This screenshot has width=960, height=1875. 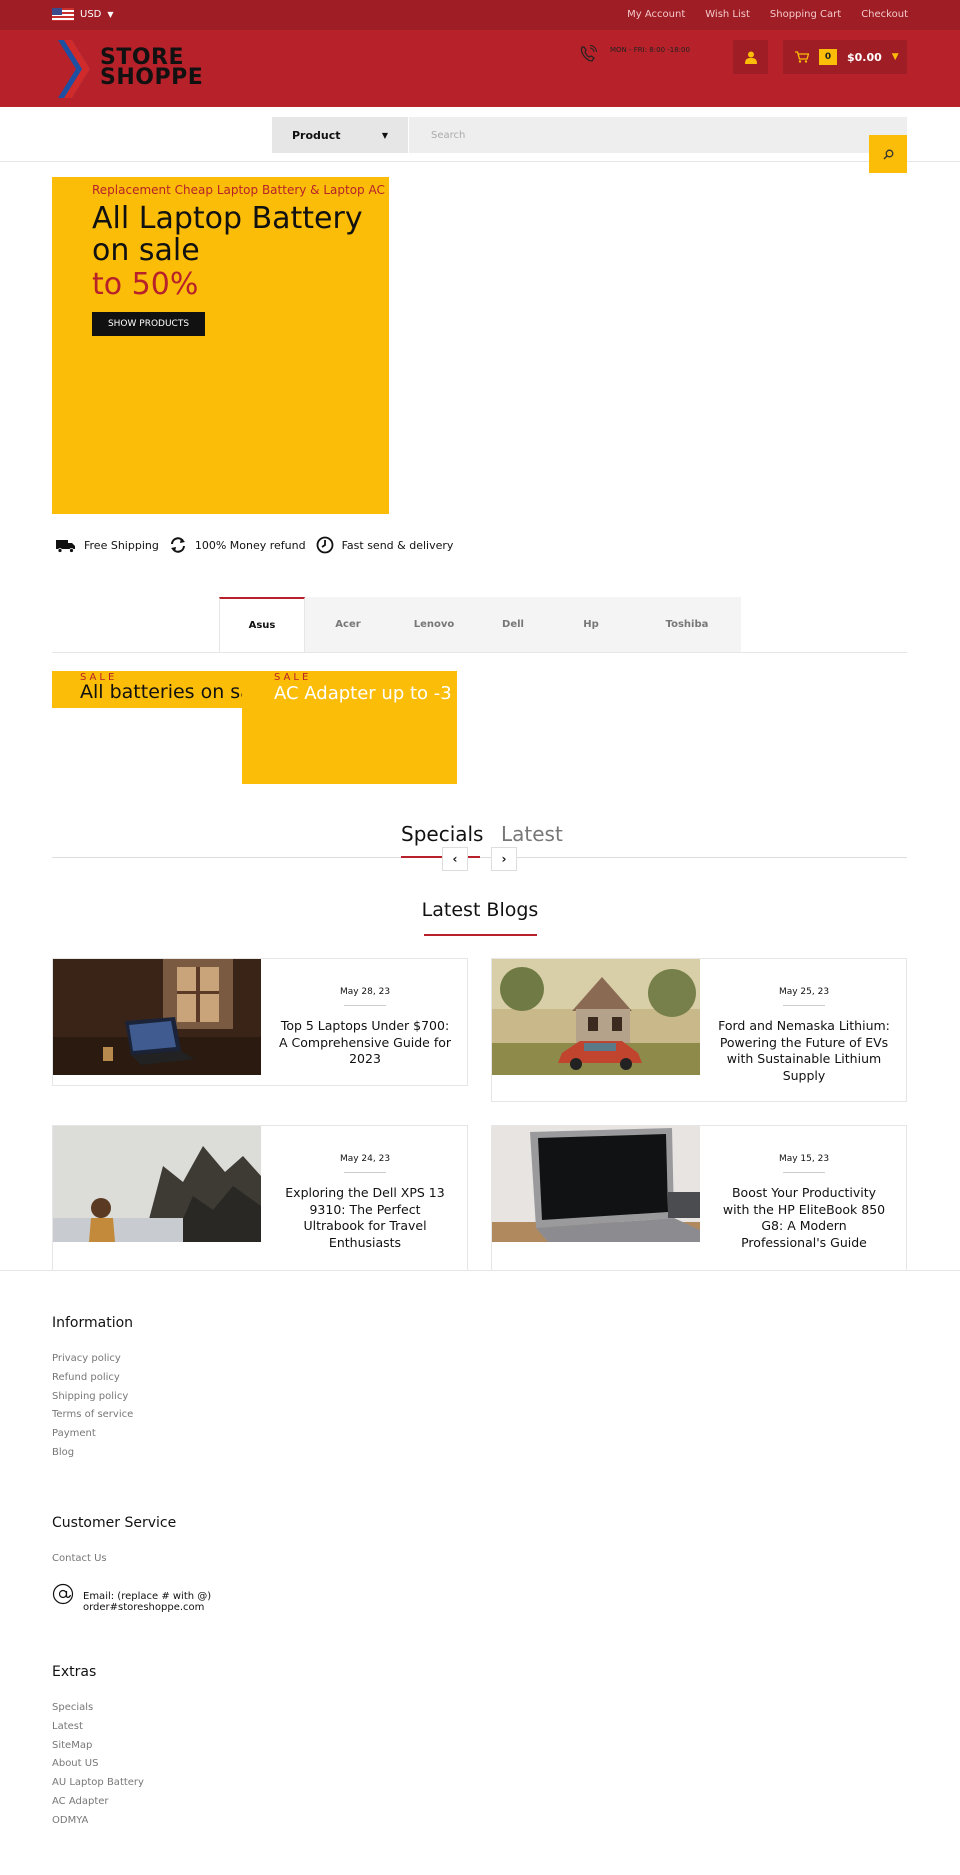 What do you see at coordinates (658, 135) in the screenshot?
I see `search-input` at bounding box center [658, 135].